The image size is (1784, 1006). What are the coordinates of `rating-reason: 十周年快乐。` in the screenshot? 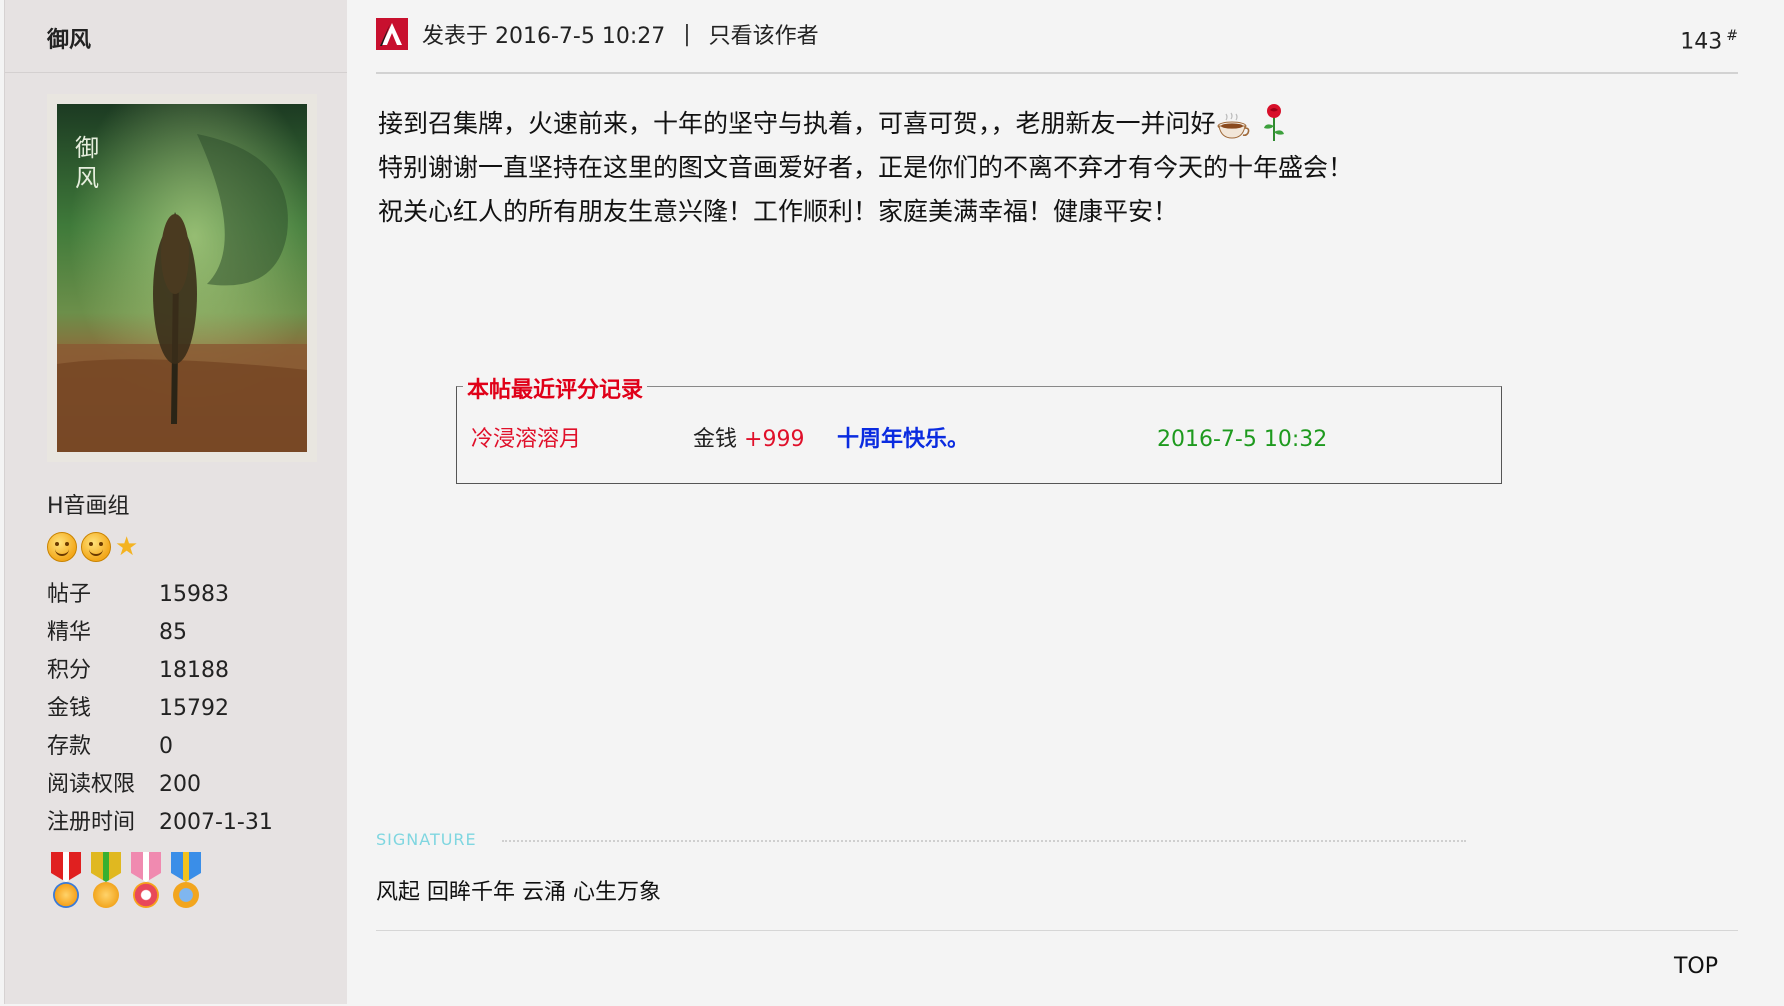 It's located at (903, 439).